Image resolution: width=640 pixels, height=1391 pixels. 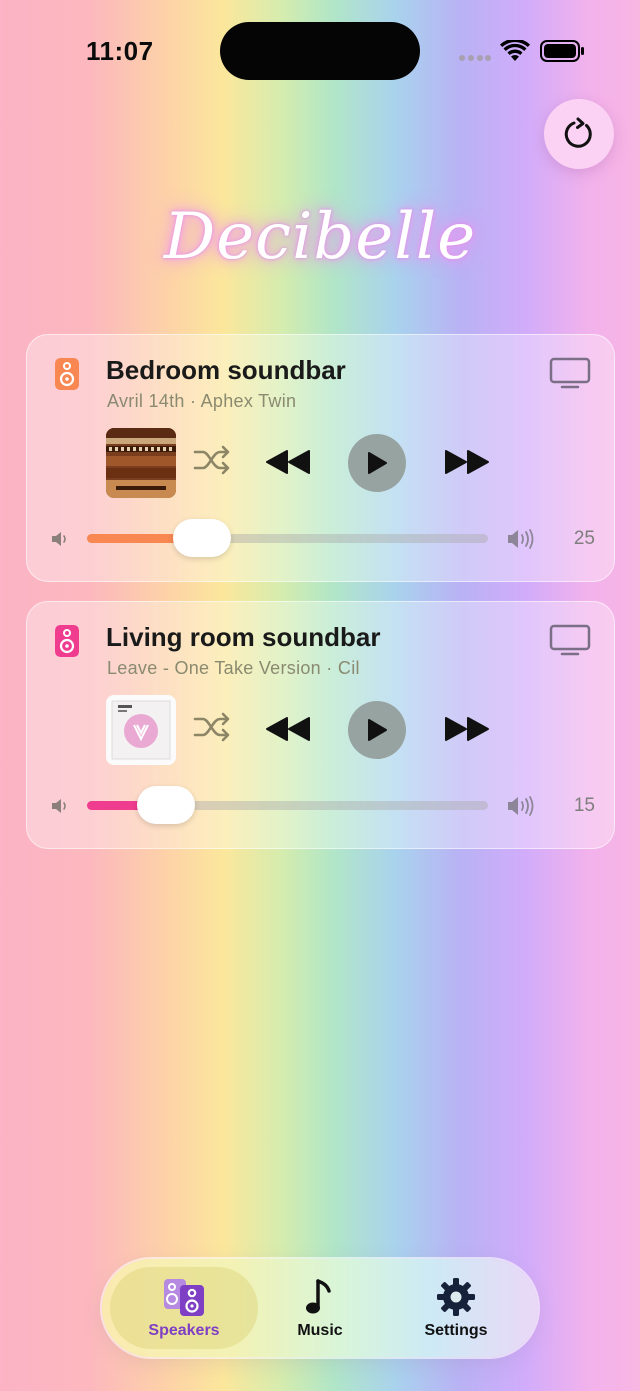 I want to click on status-bar: 11:07, so click(x=320, y=50).